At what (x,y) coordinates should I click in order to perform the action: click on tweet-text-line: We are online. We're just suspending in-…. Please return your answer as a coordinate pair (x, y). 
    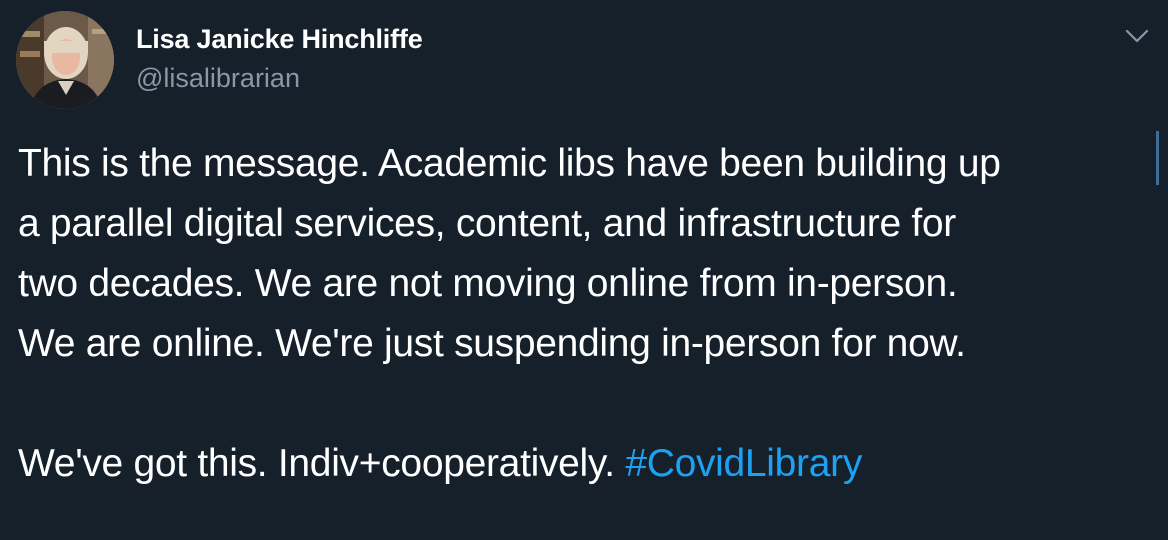
    Looking at the image, I should click on (492, 343).